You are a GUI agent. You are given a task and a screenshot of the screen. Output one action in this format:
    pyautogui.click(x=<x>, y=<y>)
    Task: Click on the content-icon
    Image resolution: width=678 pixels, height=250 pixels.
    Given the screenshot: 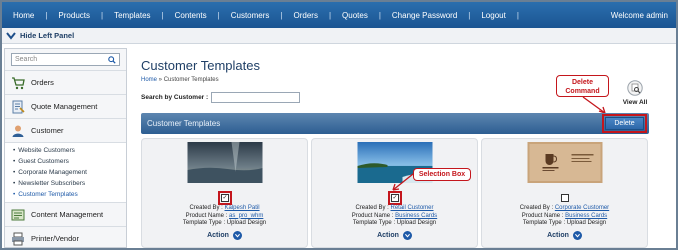 What is the action you would take?
    pyautogui.click(x=18, y=214)
    